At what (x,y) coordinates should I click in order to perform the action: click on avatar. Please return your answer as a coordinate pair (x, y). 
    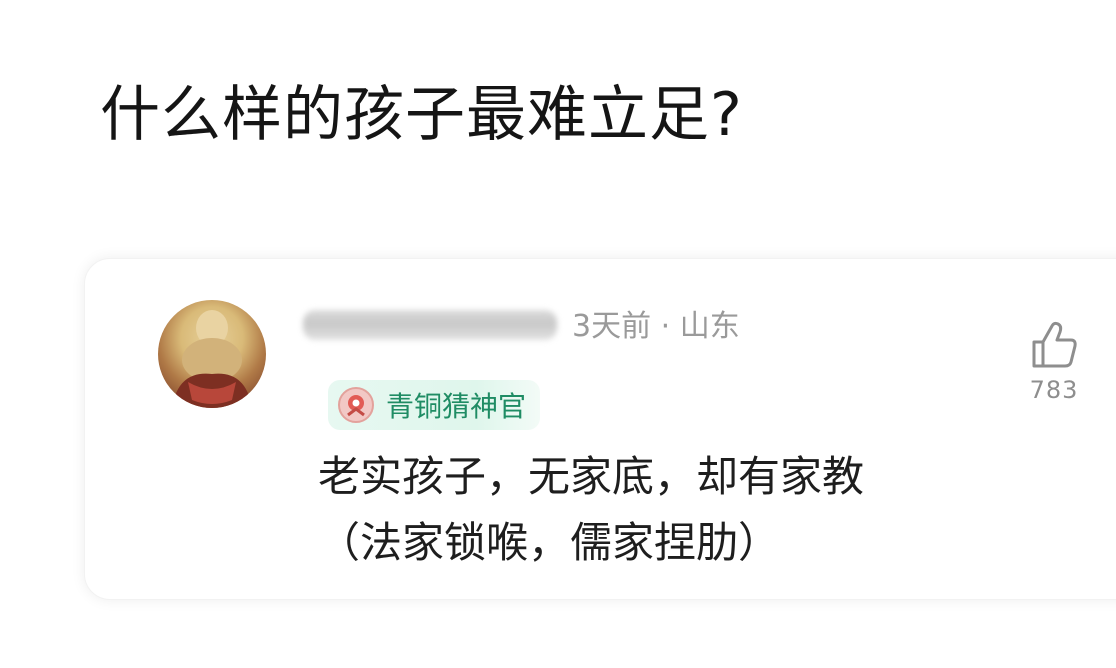
    Looking at the image, I should click on (212, 354).